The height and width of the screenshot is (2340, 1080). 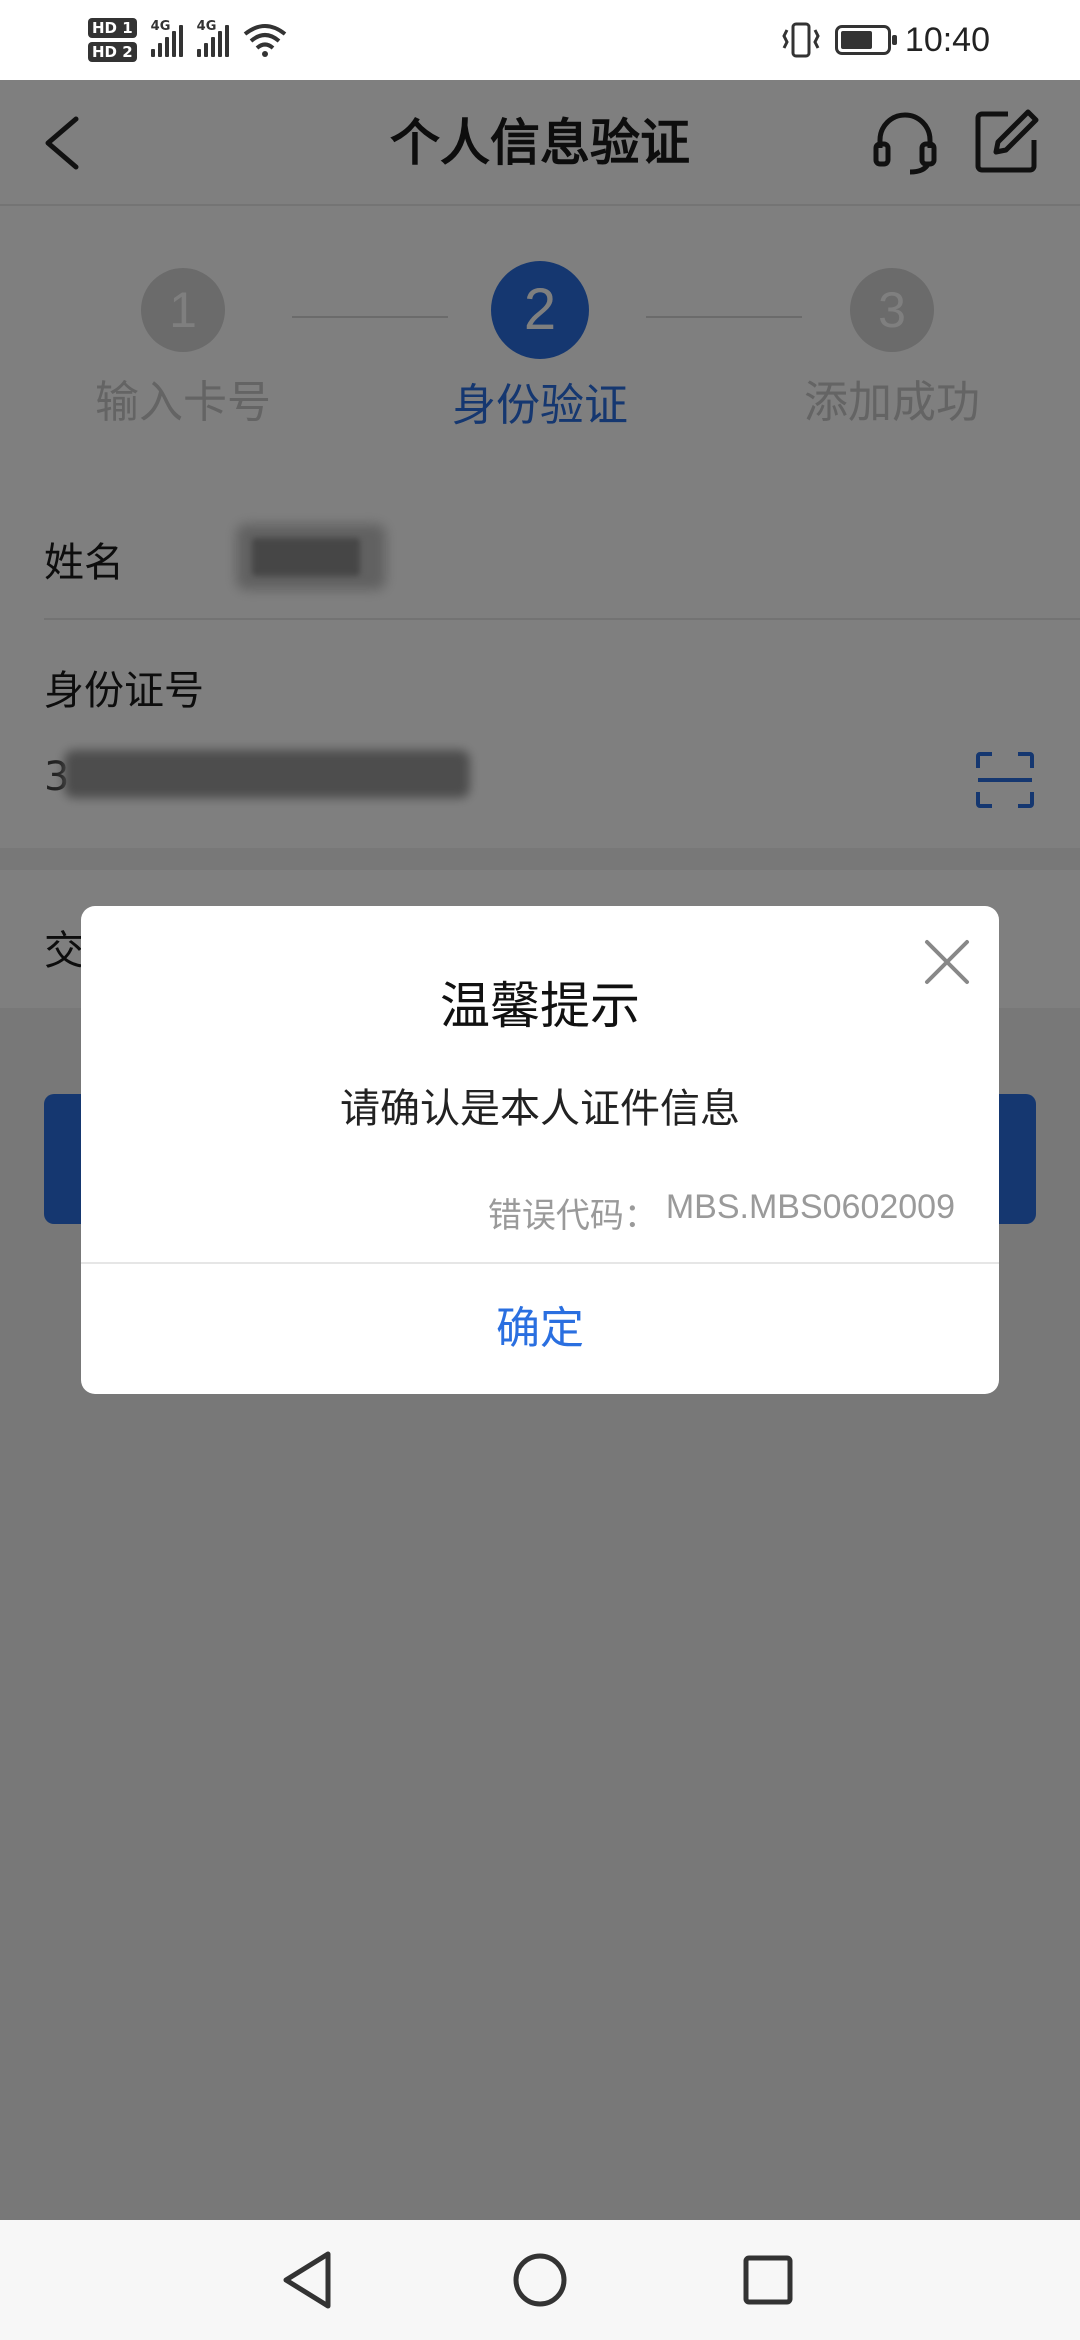 What do you see at coordinates (308, 2280) in the screenshot?
I see `triangle-back-icon` at bounding box center [308, 2280].